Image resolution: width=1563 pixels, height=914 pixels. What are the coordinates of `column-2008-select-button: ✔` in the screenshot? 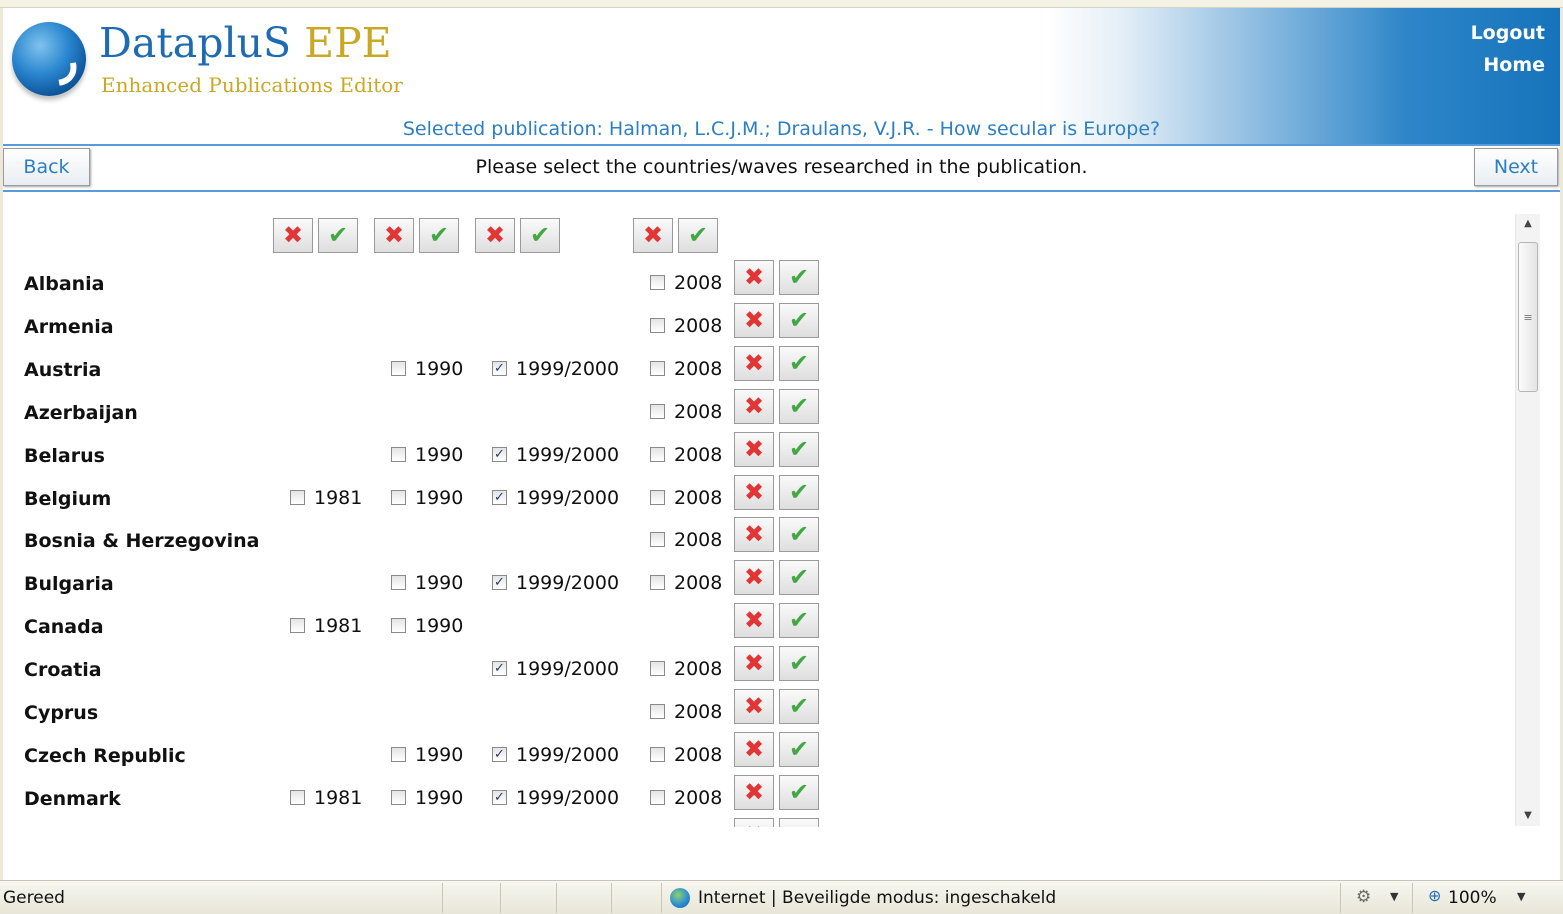 It's located at (698, 235).